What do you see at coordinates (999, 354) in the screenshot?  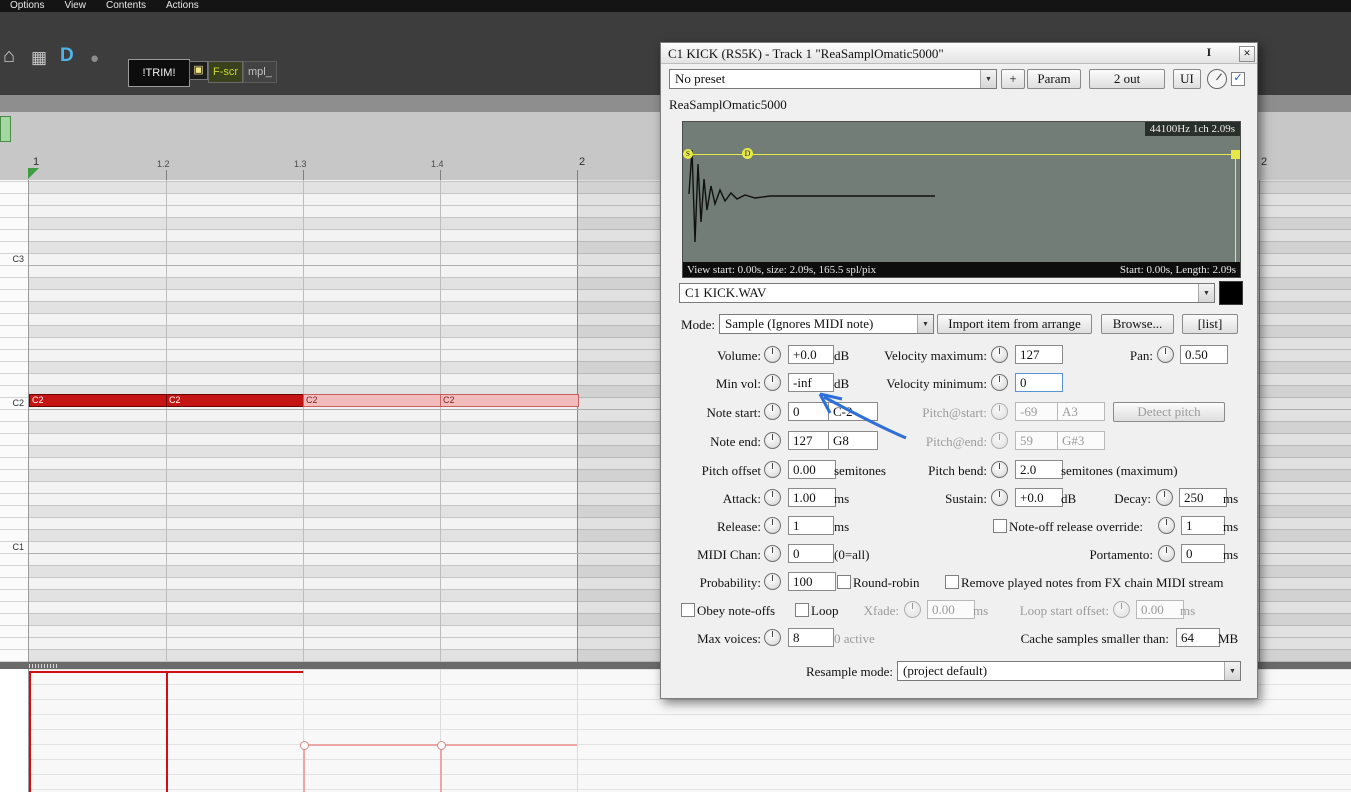 I see `vel-max-knob` at bounding box center [999, 354].